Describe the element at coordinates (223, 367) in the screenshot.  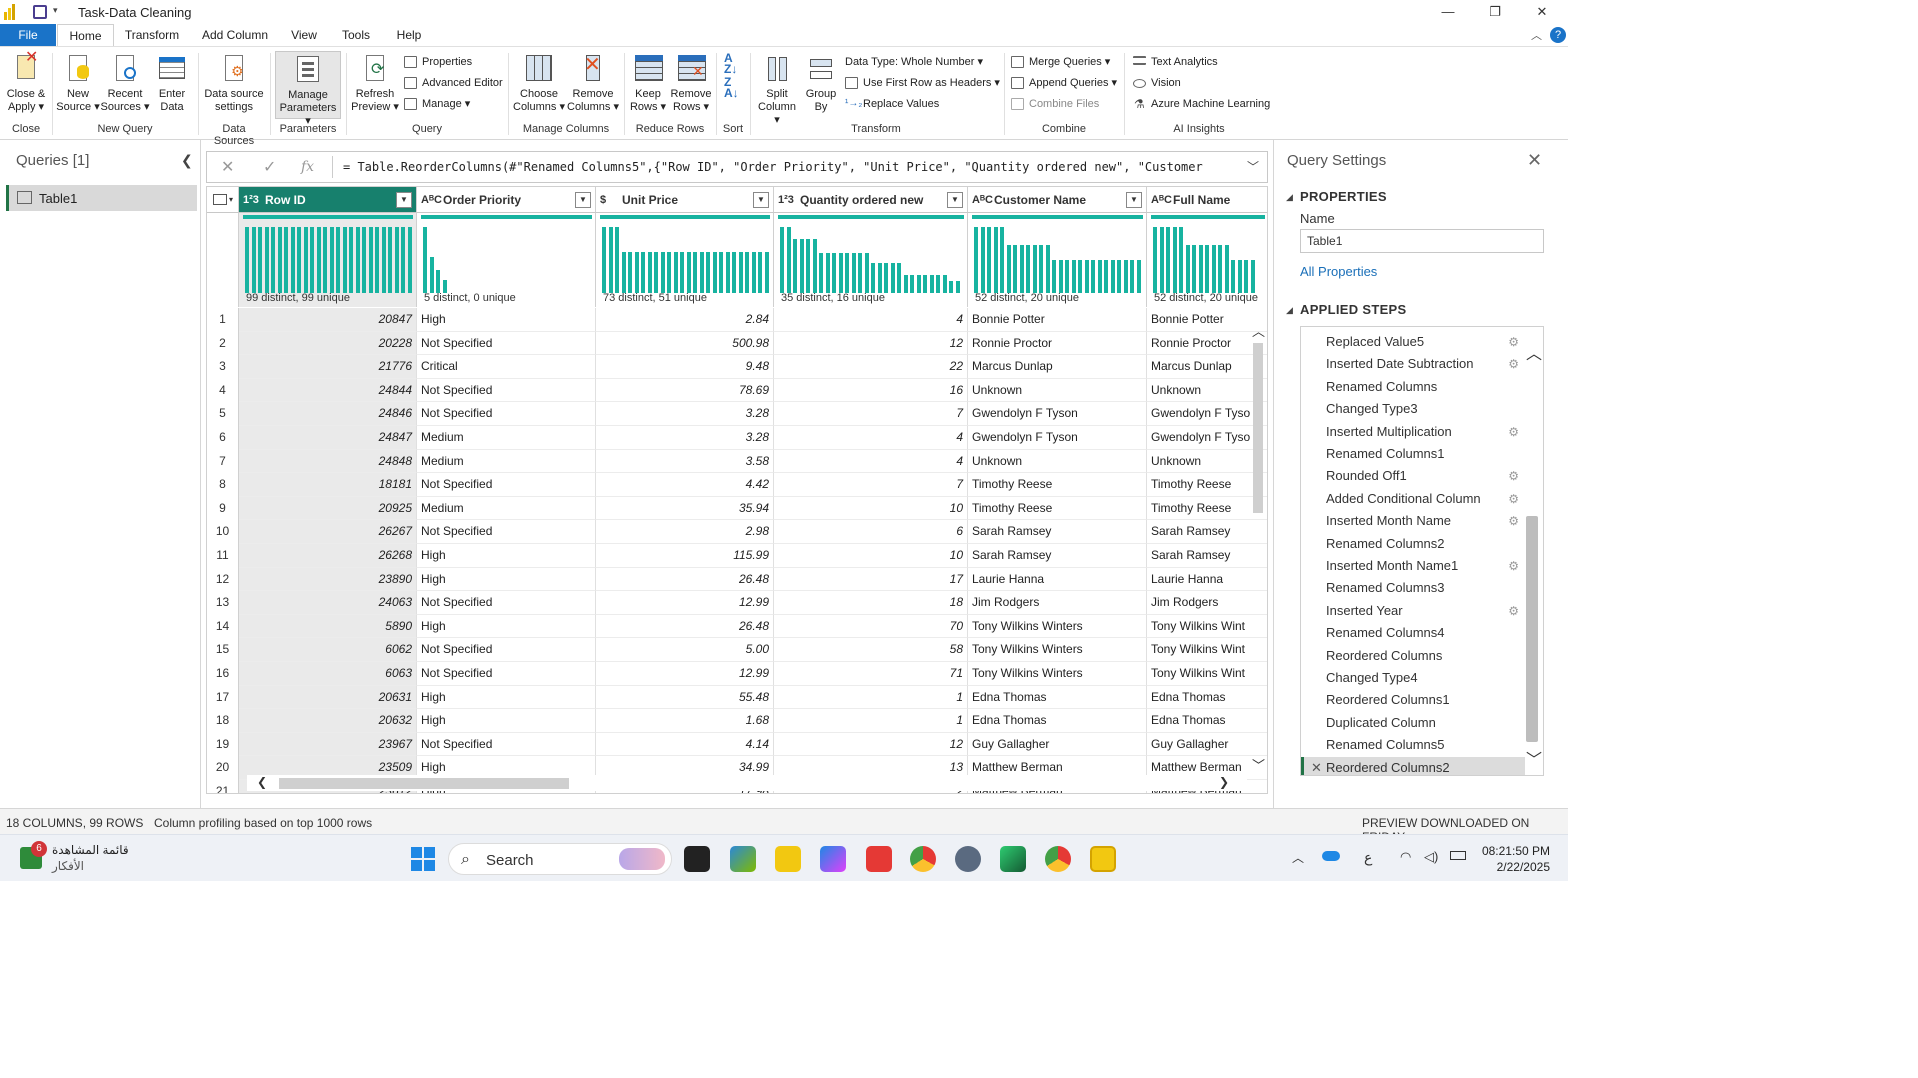
I see `row-number: 3` at that location.